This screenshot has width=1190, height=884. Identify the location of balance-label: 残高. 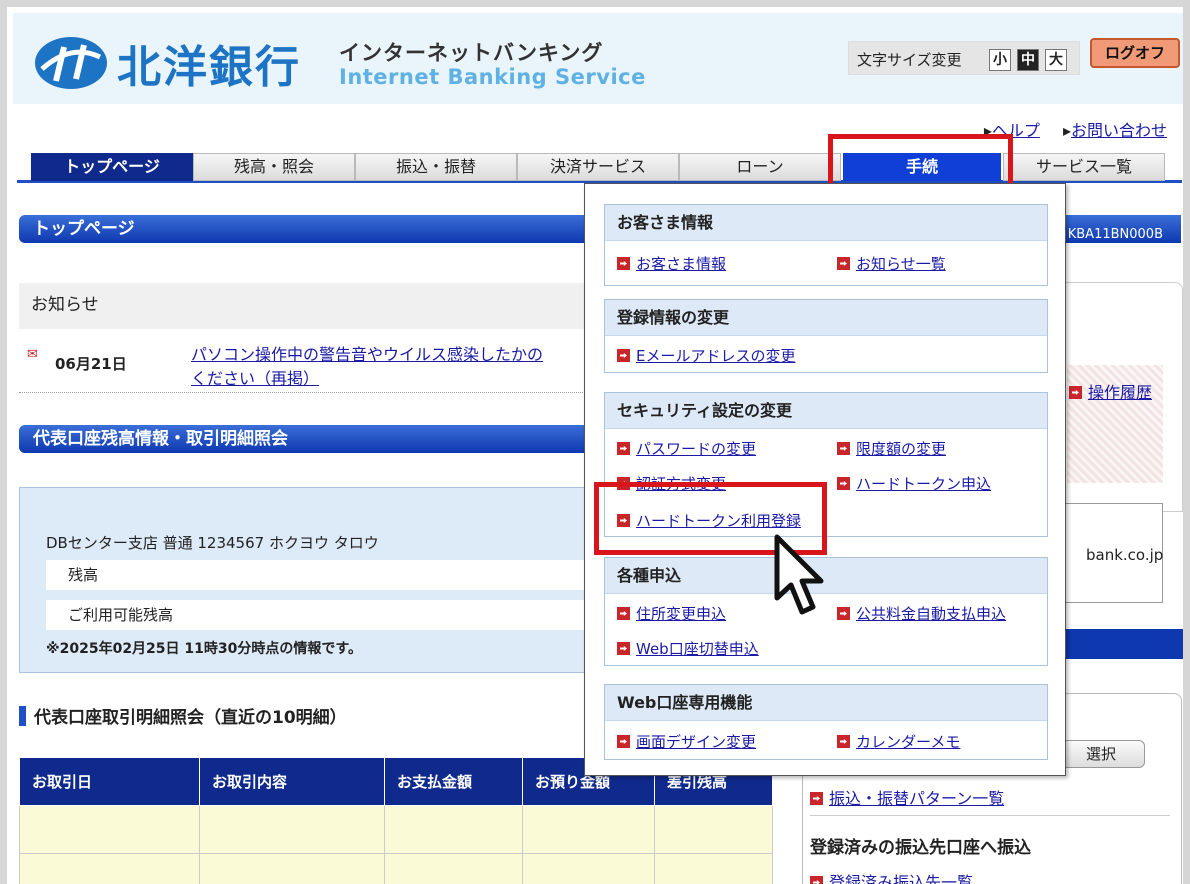
(318, 575).